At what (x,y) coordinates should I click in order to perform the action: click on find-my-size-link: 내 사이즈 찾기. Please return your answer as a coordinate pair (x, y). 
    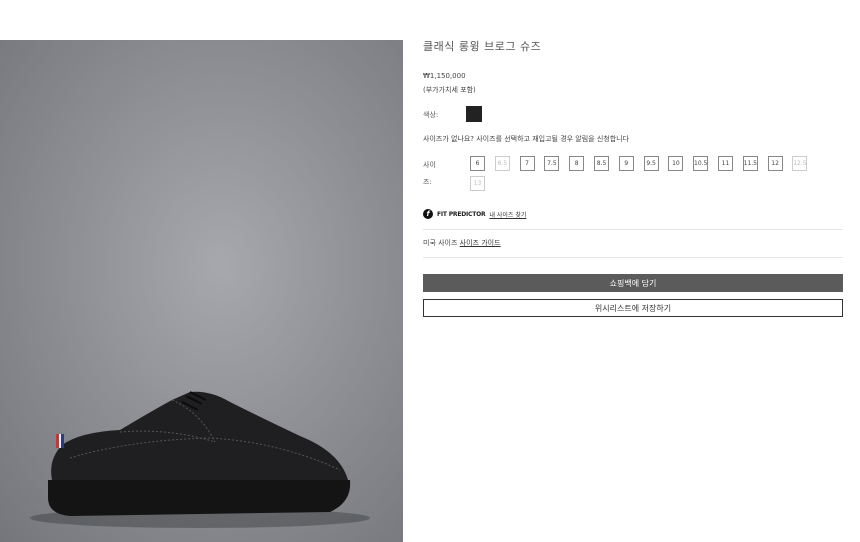
    Looking at the image, I should click on (507, 214).